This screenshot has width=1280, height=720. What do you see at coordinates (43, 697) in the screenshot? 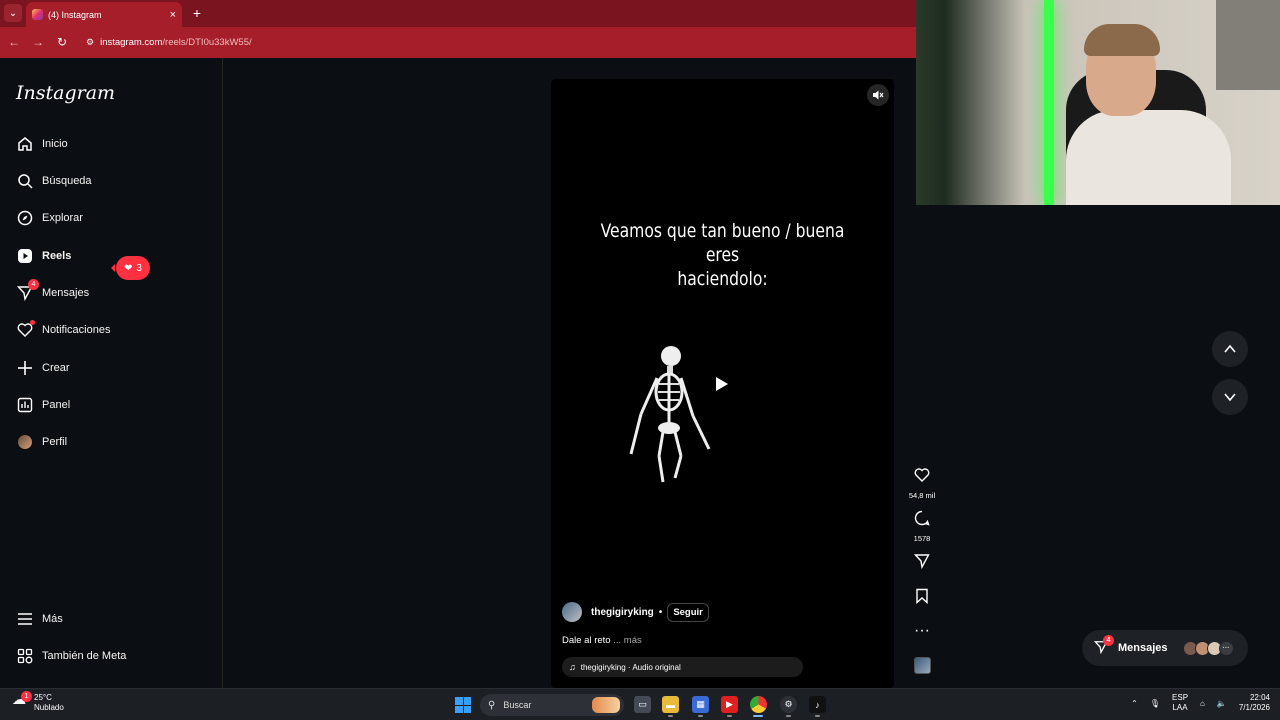
I see `temperature: 25°C` at bounding box center [43, 697].